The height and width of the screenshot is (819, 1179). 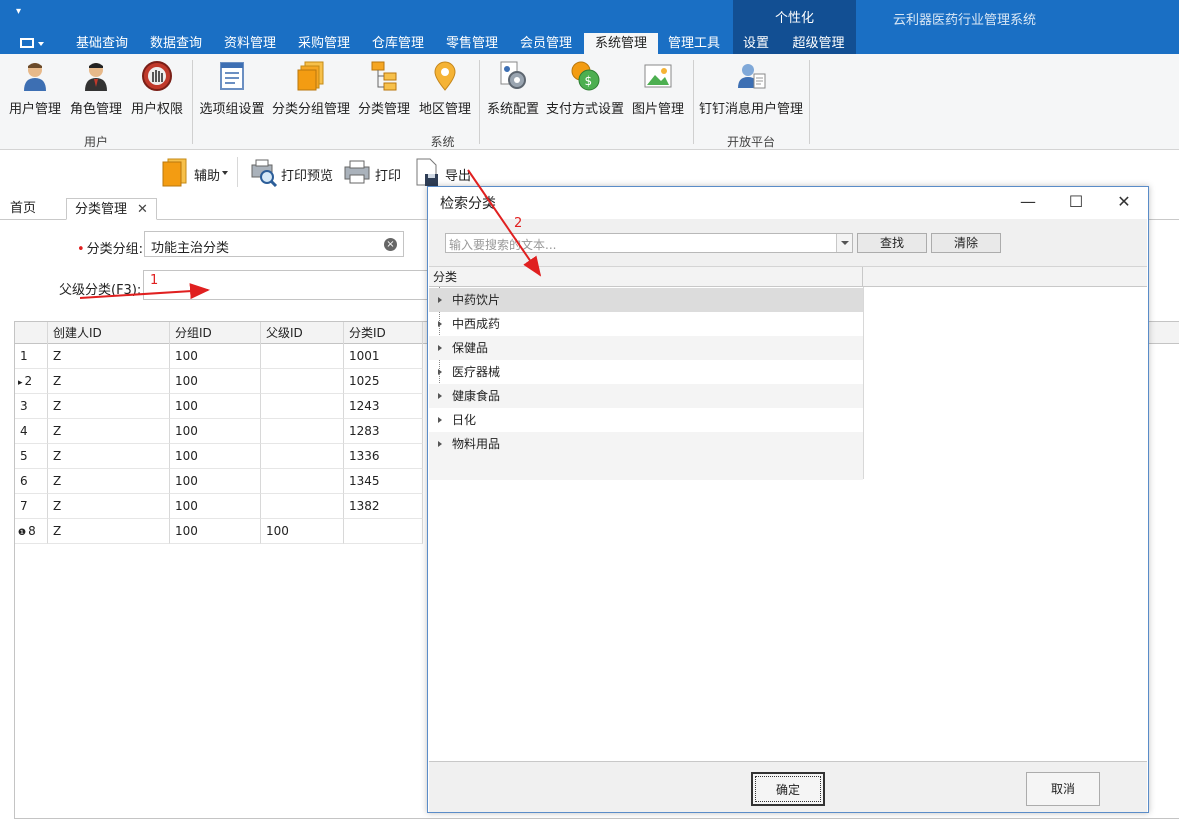 I want to click on user-management-button: 用户管理, so click(x=35, y=88).